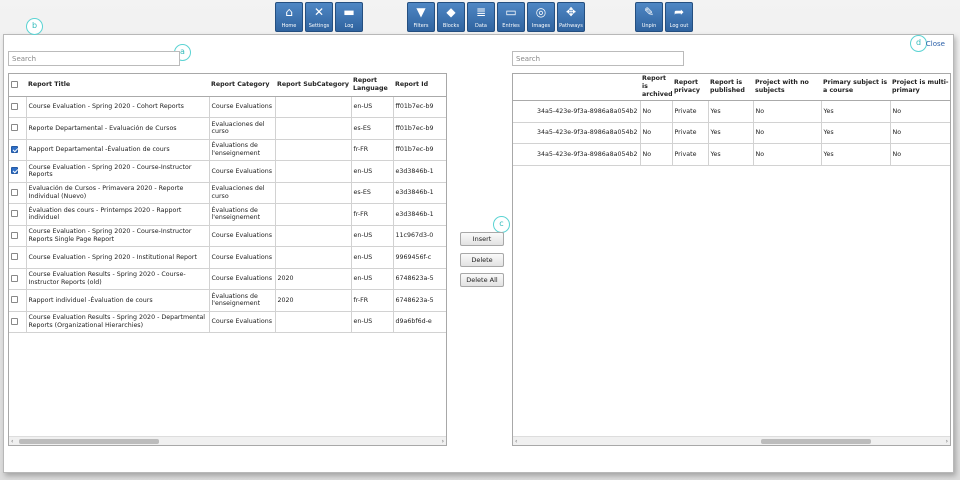  Describe the element at coordinates (935, 44) in the screenshot. I see `close-link: Close` at that location.